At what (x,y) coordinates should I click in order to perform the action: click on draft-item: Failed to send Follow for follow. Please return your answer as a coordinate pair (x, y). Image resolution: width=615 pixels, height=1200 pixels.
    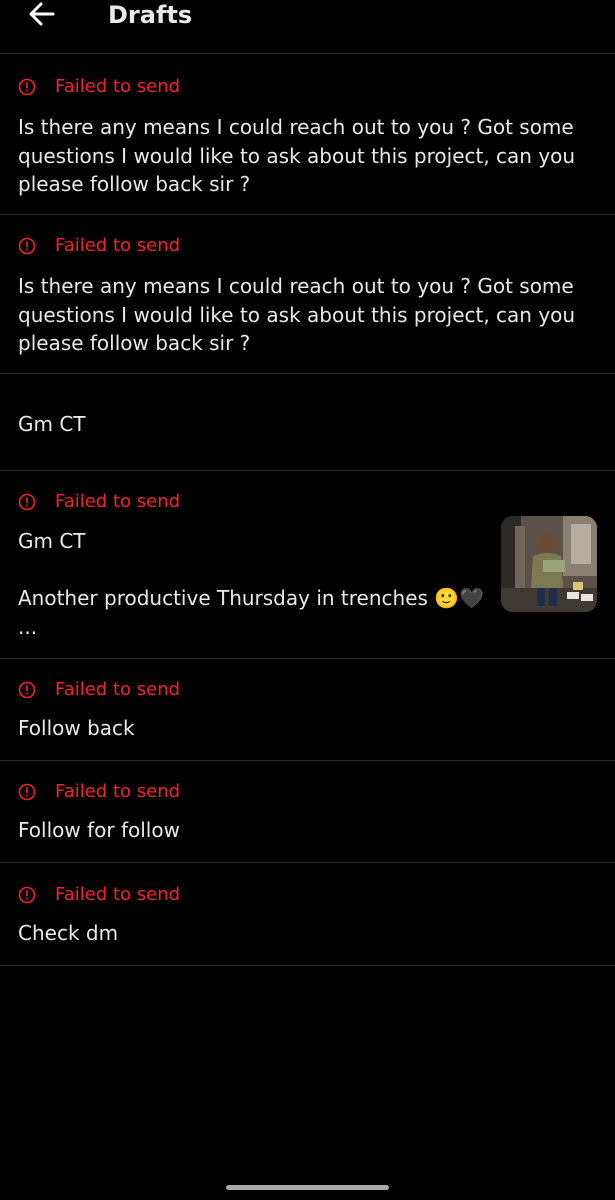
    Looking at the image, I should click on (307, 812).